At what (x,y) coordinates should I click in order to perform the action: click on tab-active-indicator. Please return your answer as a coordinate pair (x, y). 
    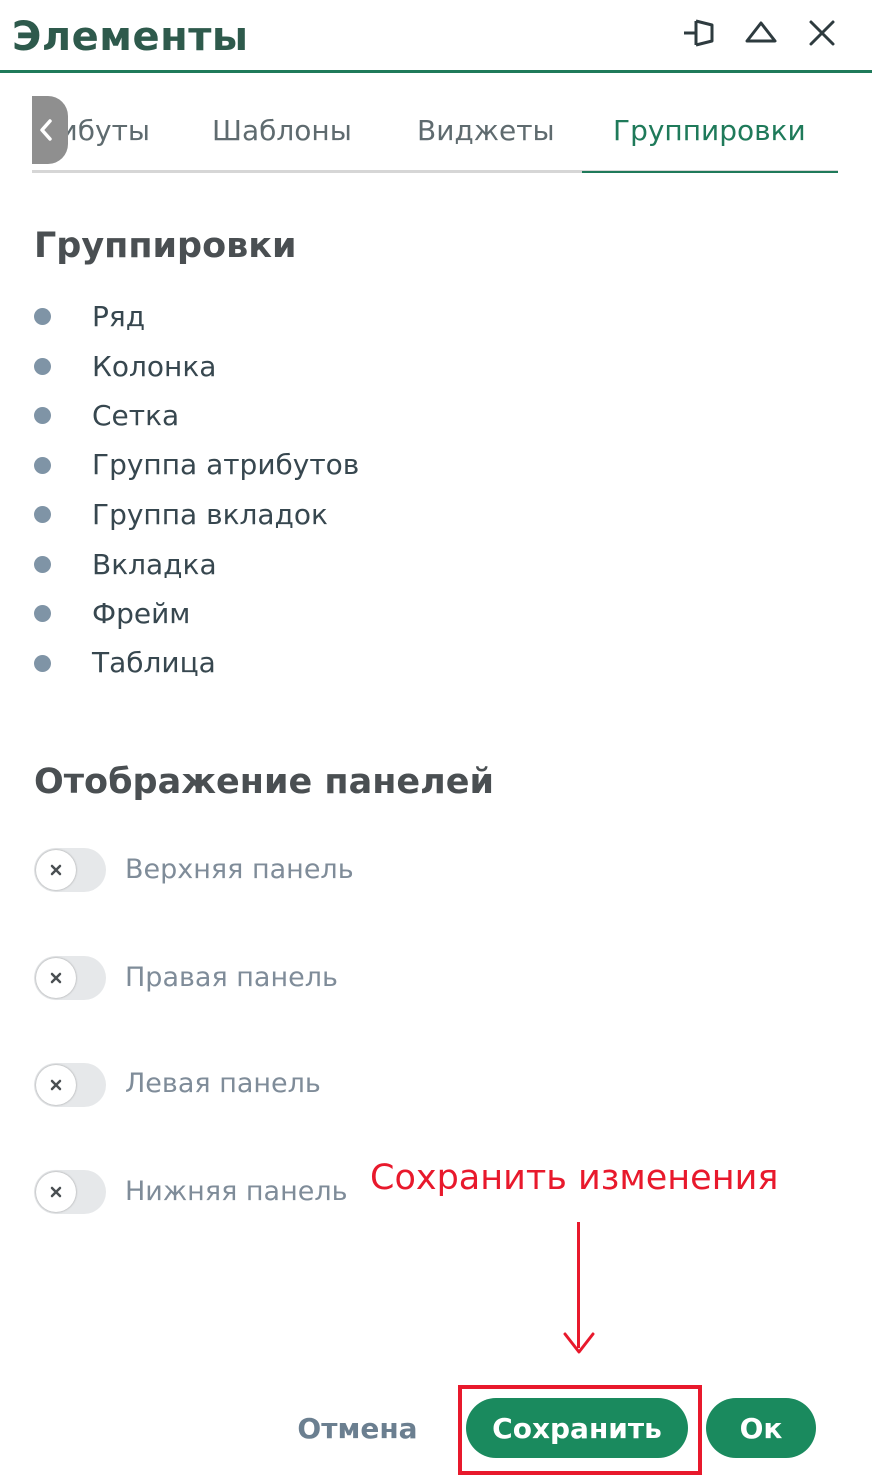
    Looking at the image, I should click on (710, 172).